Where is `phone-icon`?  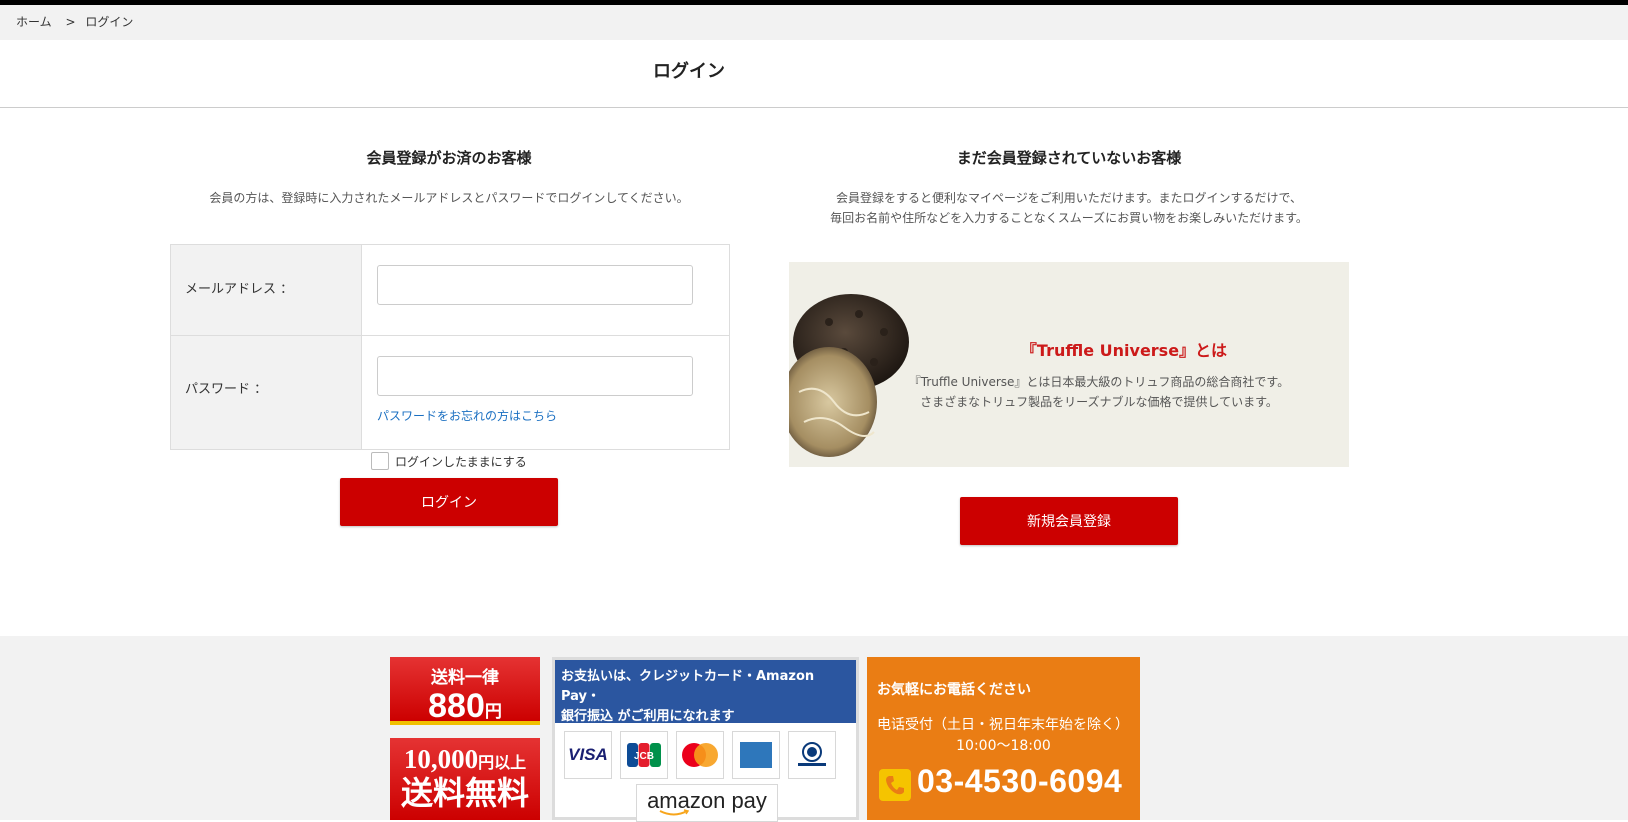 phone-icon is located at coordinates (895, 785).